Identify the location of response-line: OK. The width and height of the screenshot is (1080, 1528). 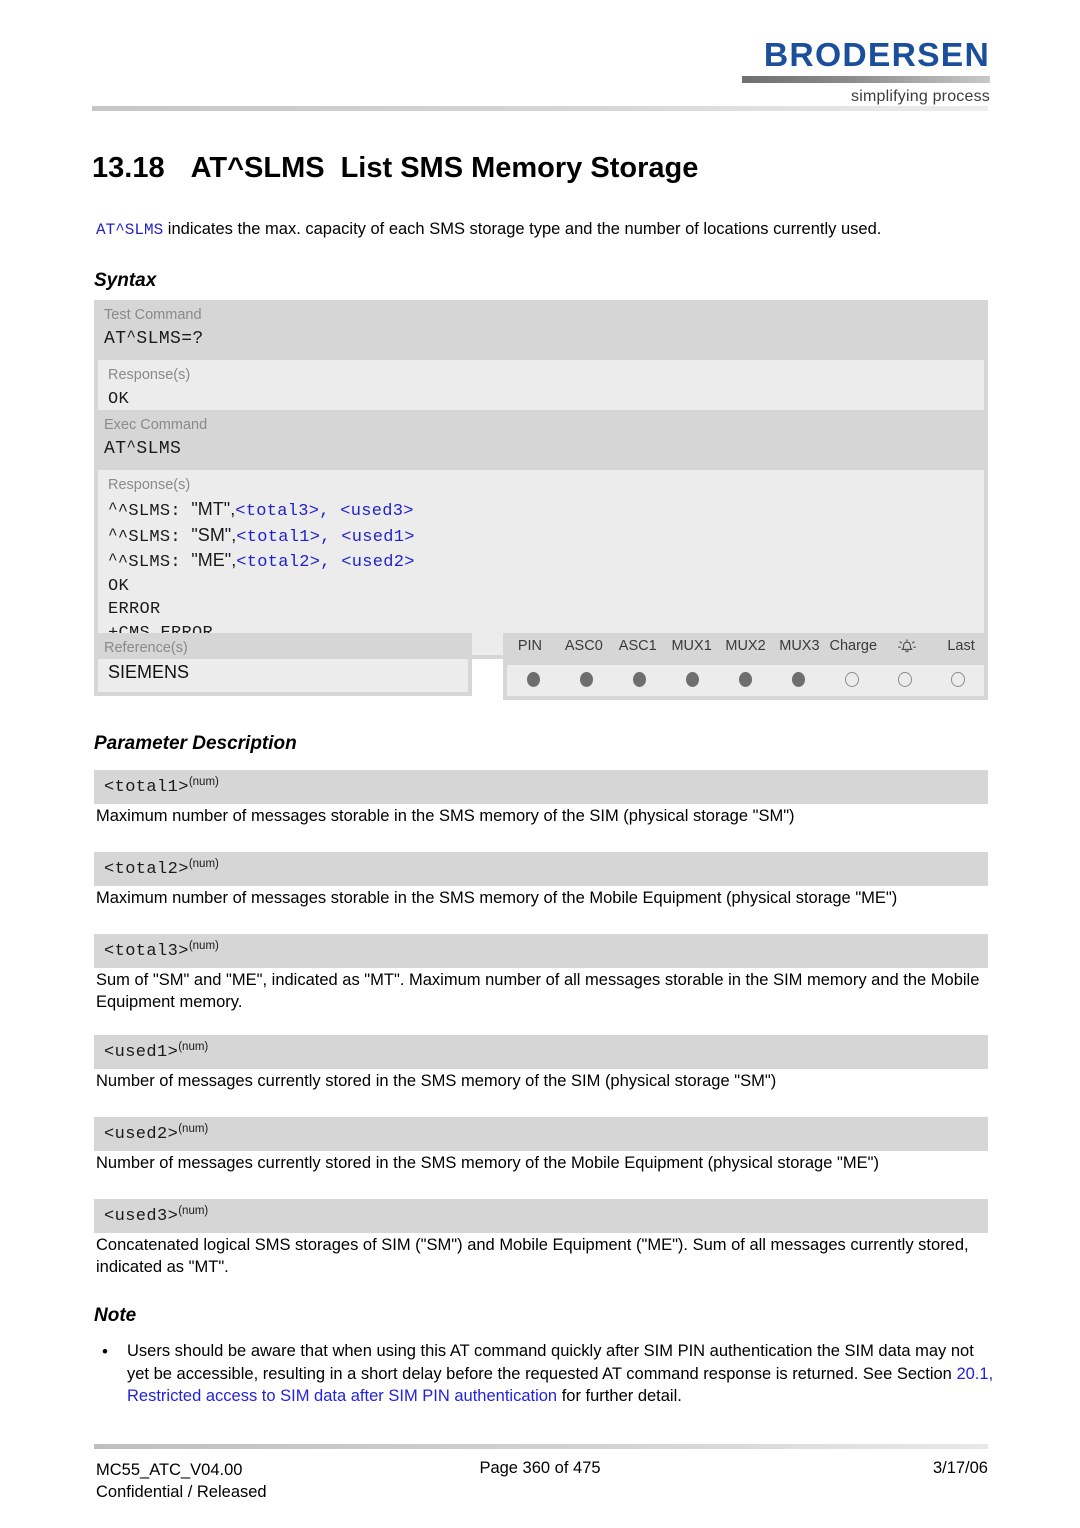
(119, 586).